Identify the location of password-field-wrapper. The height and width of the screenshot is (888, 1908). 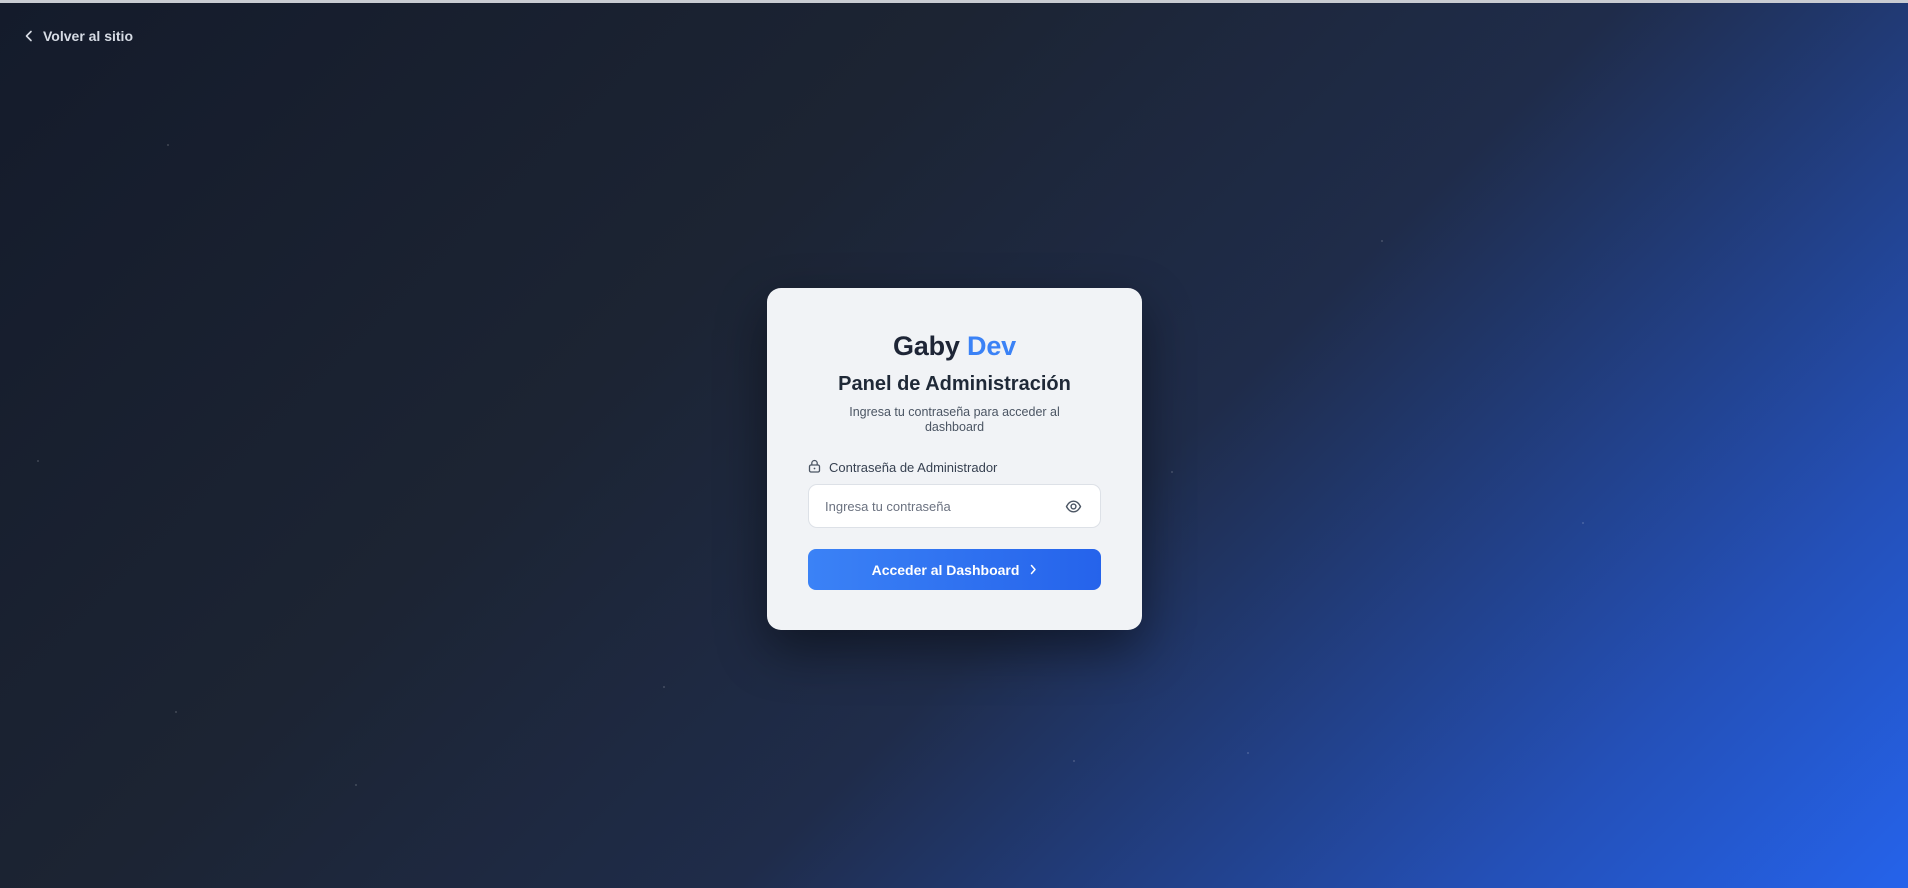
(954, 506).